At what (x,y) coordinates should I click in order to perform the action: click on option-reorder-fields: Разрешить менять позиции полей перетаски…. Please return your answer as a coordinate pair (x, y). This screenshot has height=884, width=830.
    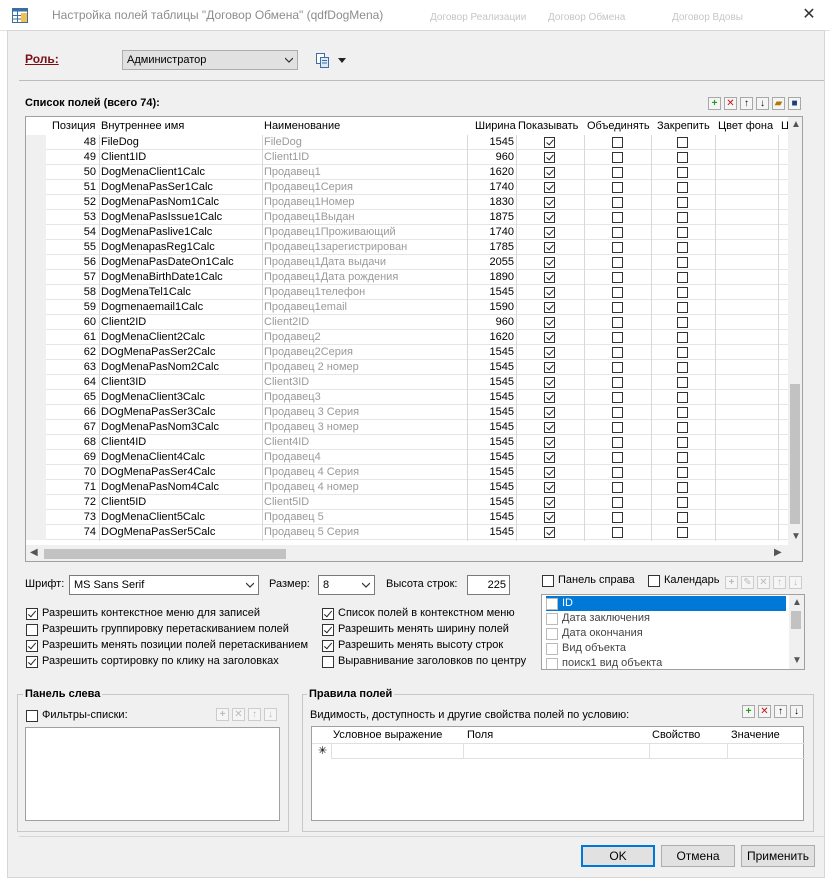
    Looking at the image, I should click on (171, 646).